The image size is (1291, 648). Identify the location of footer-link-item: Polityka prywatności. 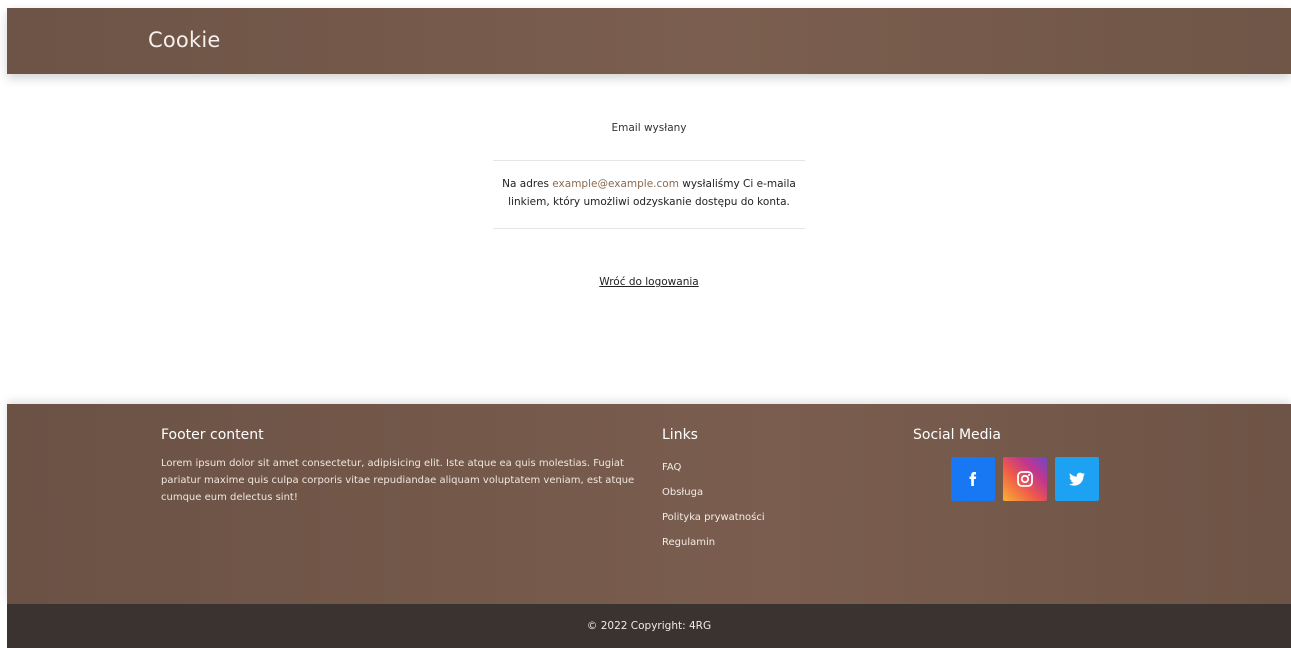
(772, 517).